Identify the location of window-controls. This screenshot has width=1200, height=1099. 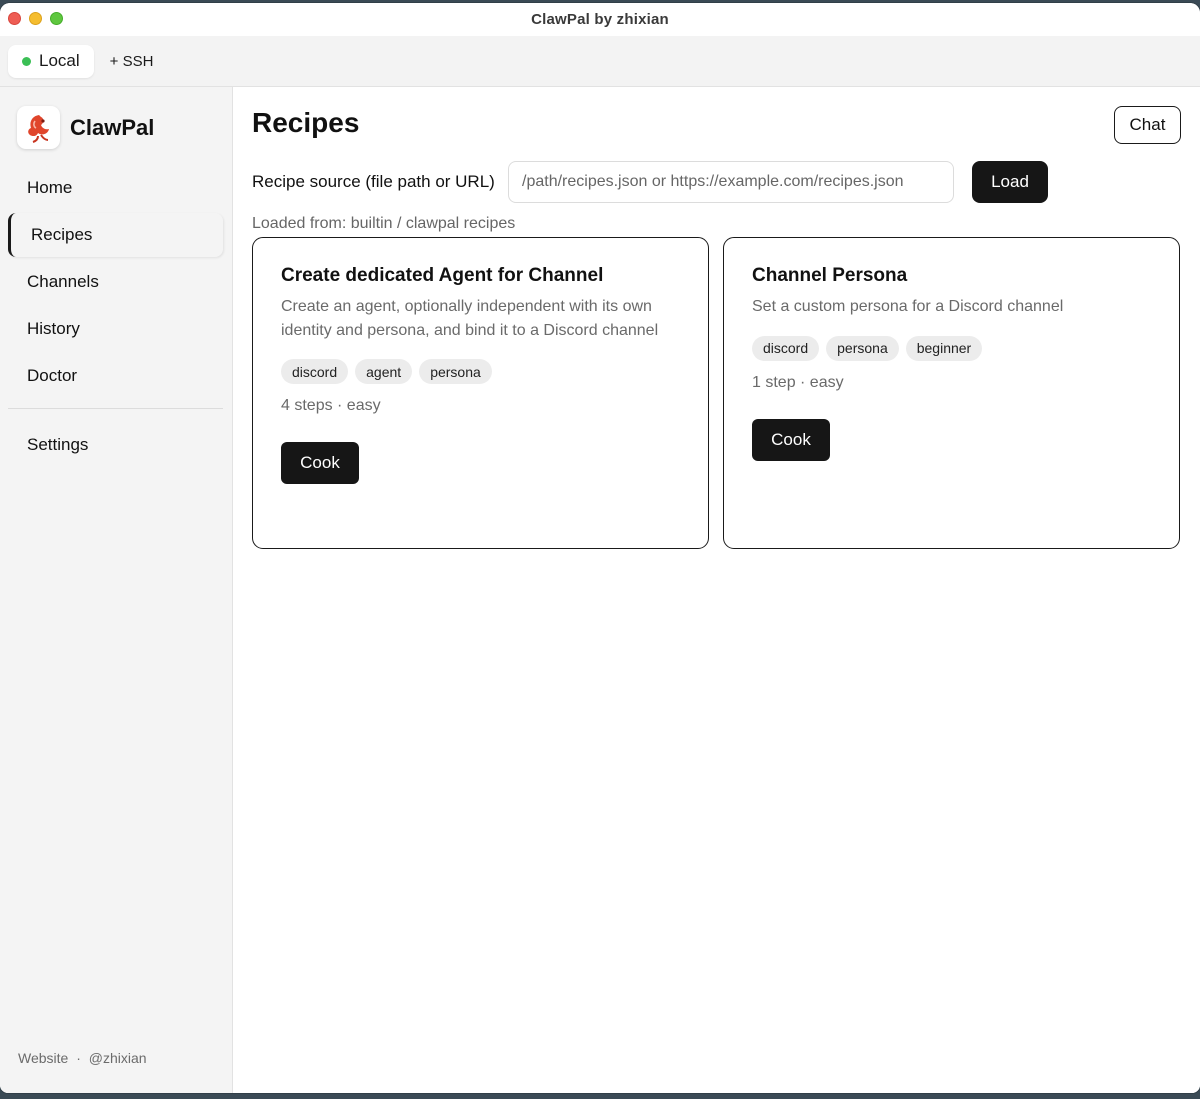
(35, 18).